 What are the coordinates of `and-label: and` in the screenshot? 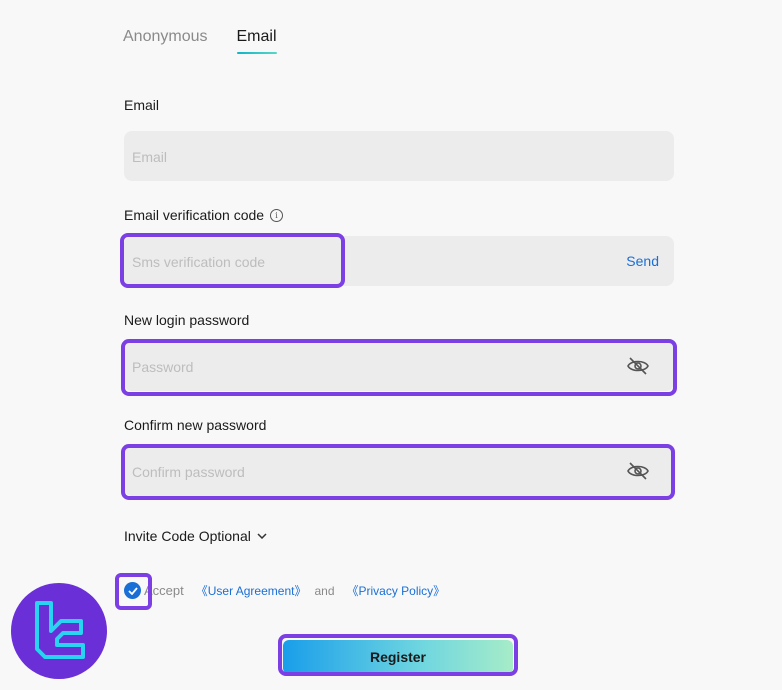 It's located at (324, 590).